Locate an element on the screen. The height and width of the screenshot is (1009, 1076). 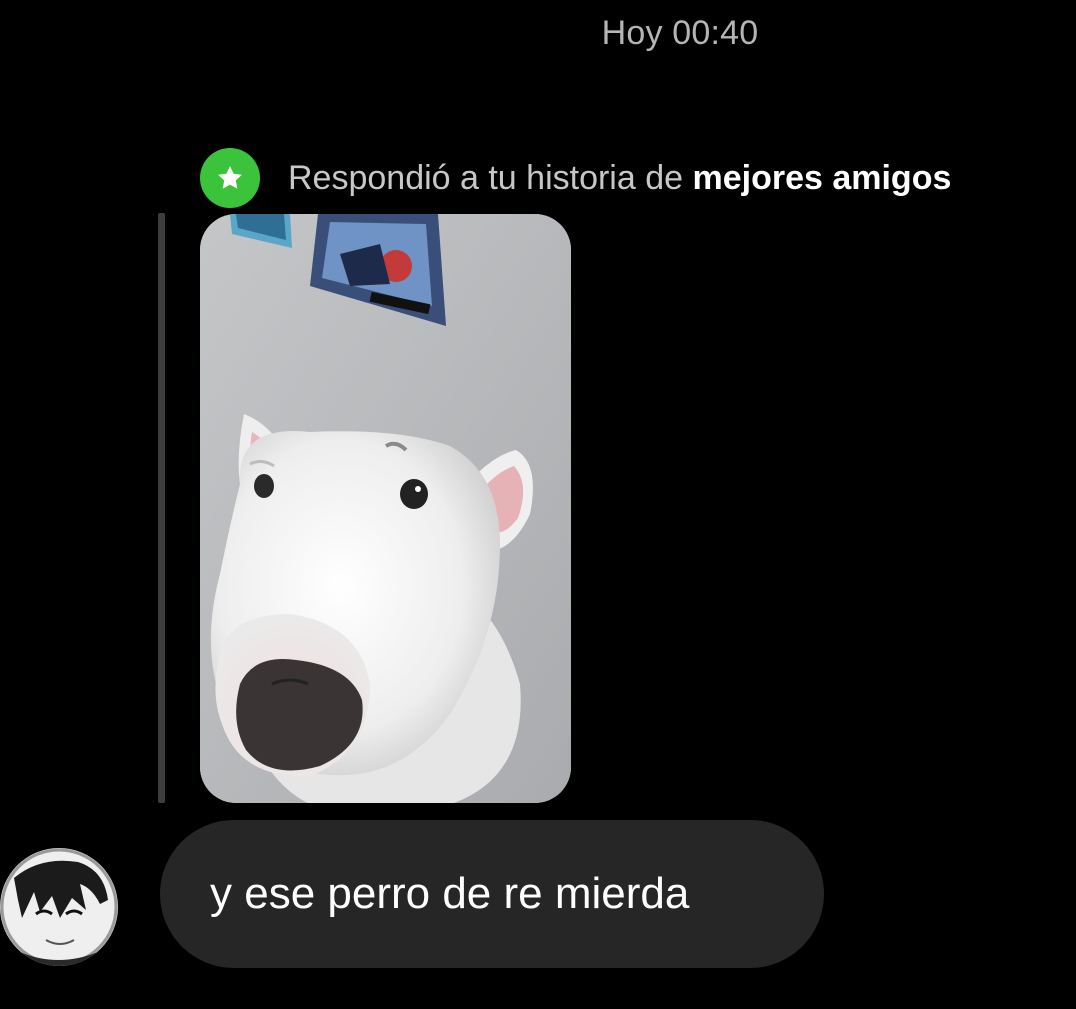
message-text: y ese perro de re mierda is located at coordinates (450, 893).